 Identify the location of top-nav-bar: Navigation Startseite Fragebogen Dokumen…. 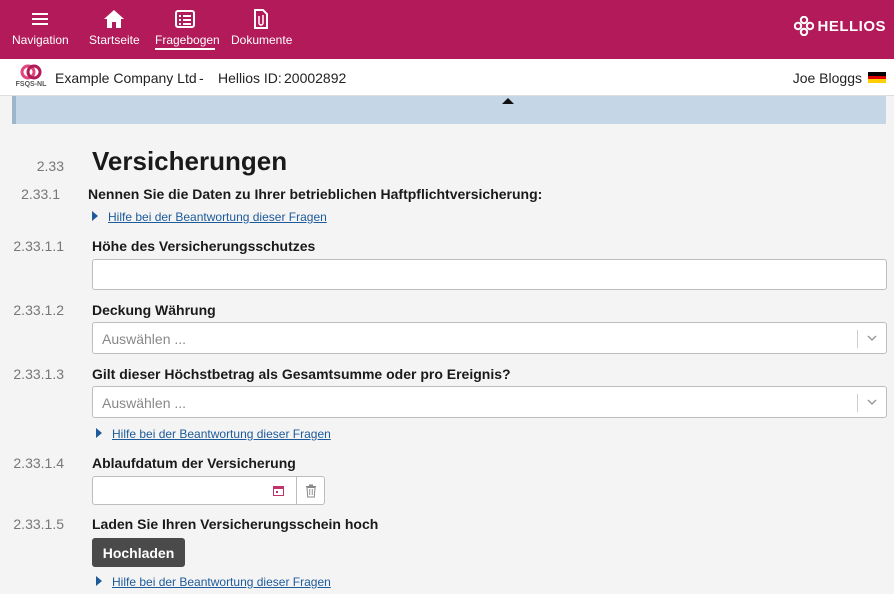
(447, 29).